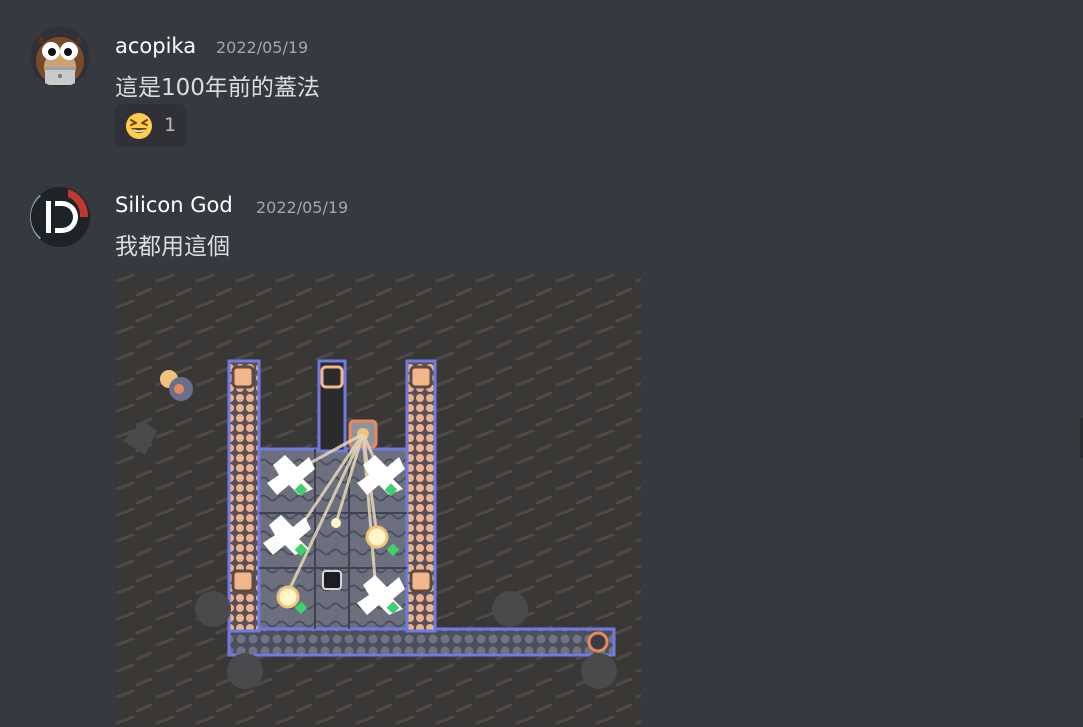  What do you see at coordinates (174, 205) in the screenshot?
I see `message-author: Silicon God` at bounding box center [174, 205].